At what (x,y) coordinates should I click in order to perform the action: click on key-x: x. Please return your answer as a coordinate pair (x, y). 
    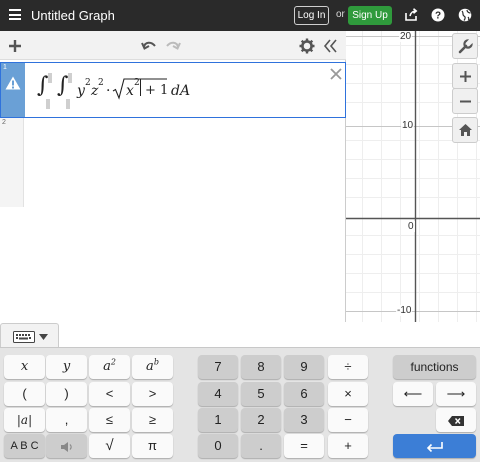
    Looking at the image, I should click on (24, 367).